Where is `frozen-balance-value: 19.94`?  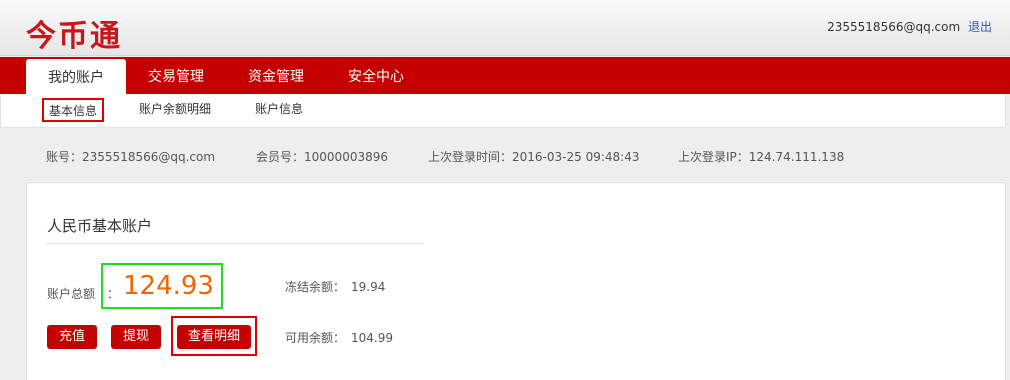
frozen-balance-value: 19.94 is located at coordinates (368, 287).